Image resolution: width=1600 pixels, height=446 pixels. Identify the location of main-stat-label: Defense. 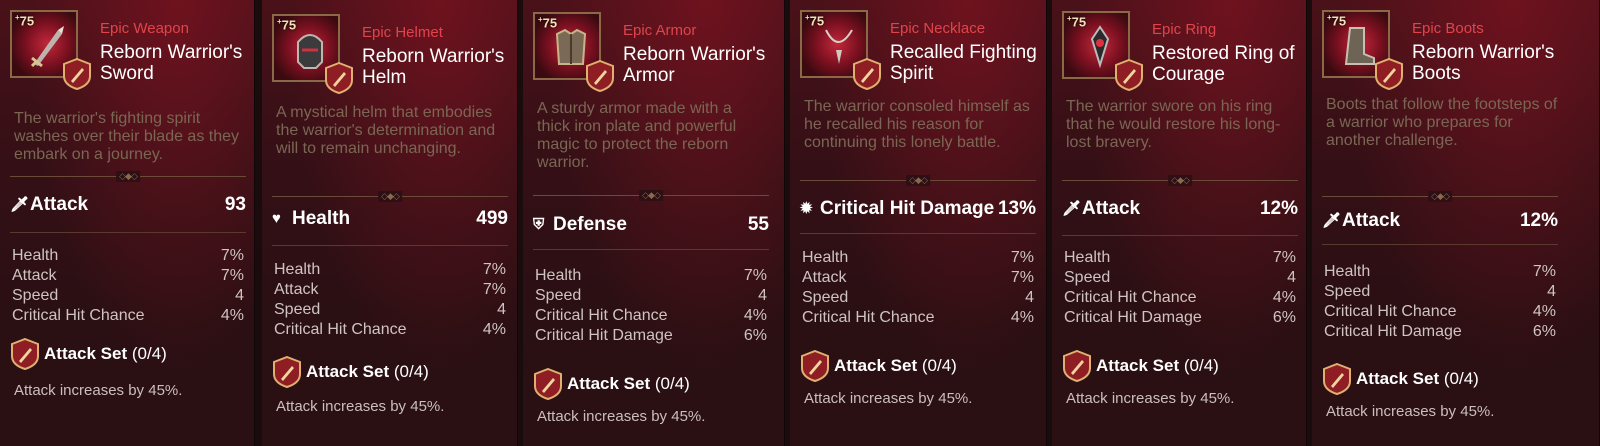
(590, 224).